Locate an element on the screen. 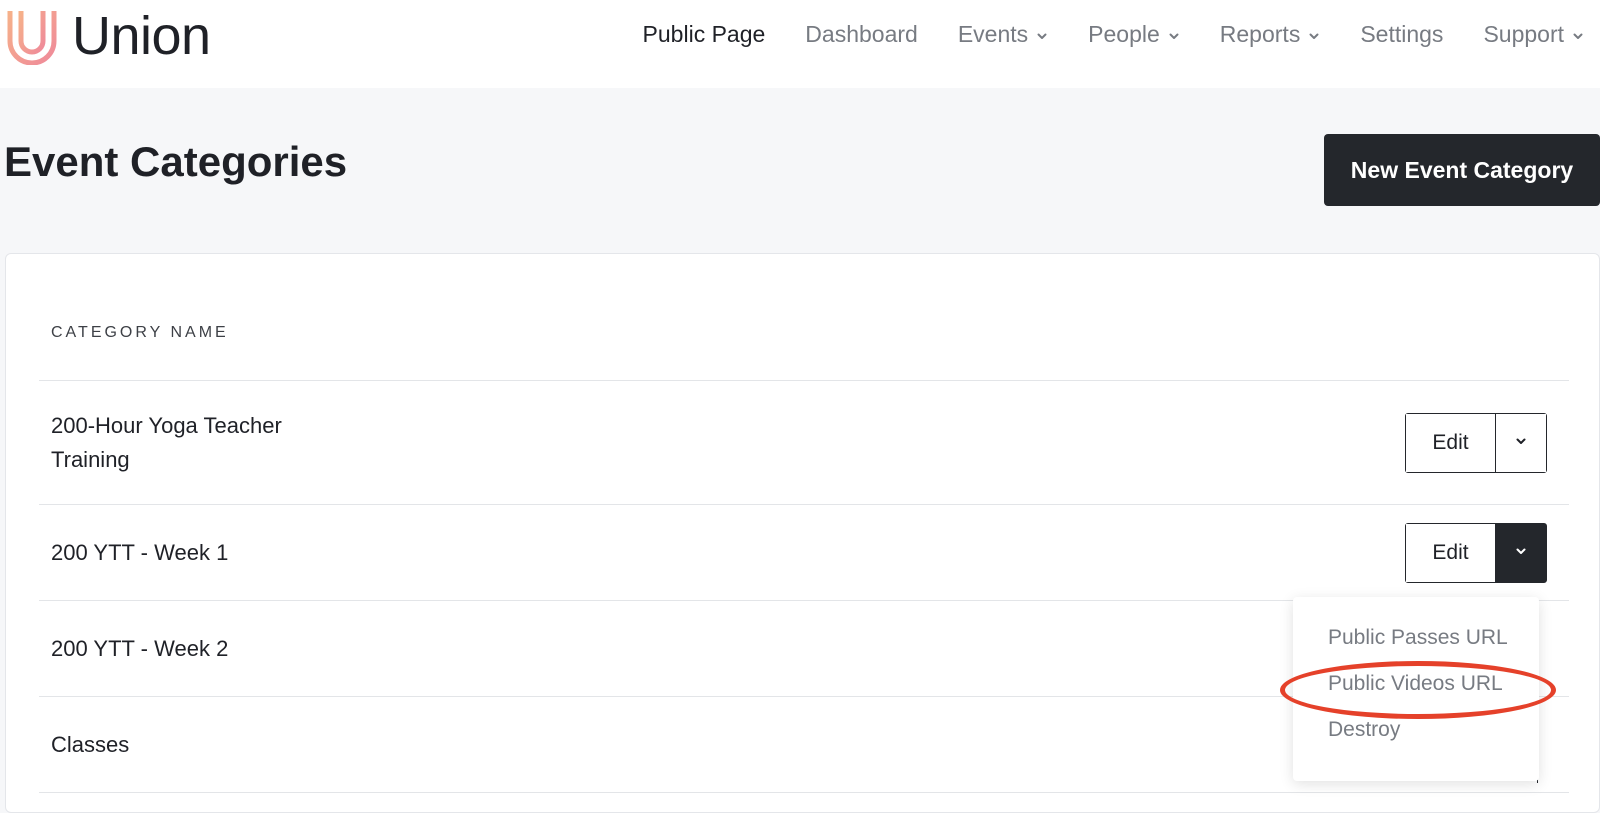 The image size is (1600, 813). union-logo: Union is located at coordinates (108, 36).